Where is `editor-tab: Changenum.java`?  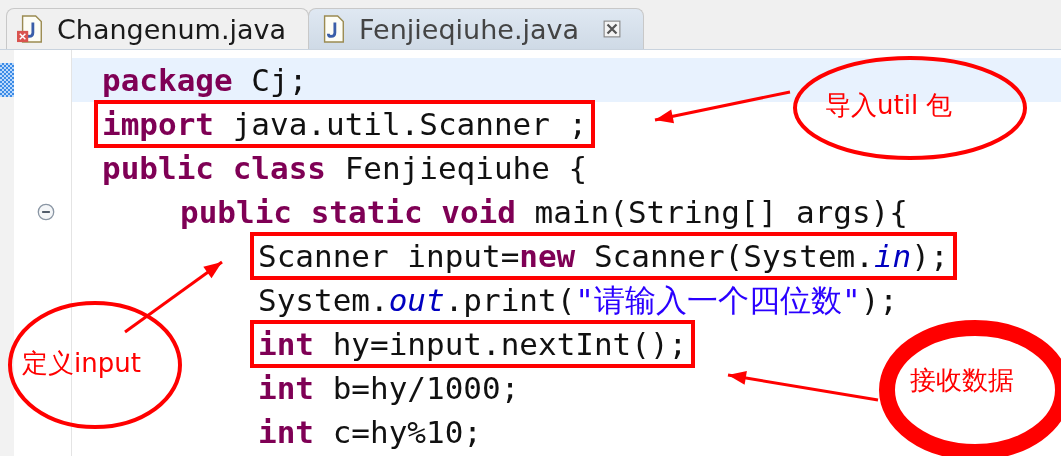 editor-tab: Changenum.java is located at coordinates (158, 28).